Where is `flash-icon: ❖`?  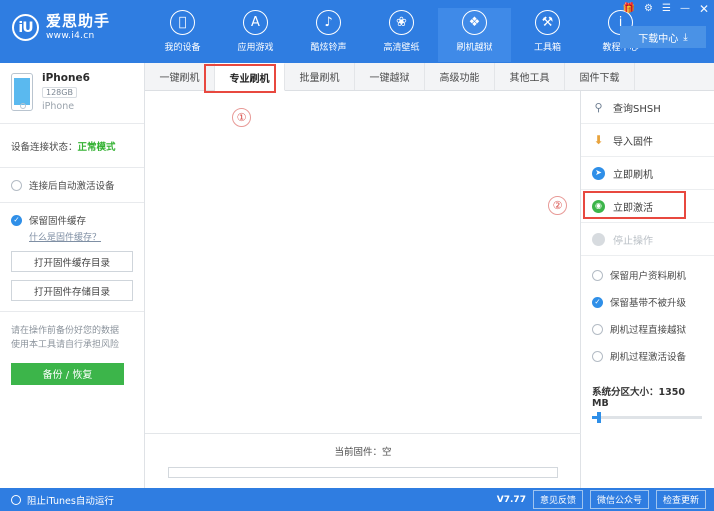
flash-icon: ❖ is located at coordinates (474, 22).